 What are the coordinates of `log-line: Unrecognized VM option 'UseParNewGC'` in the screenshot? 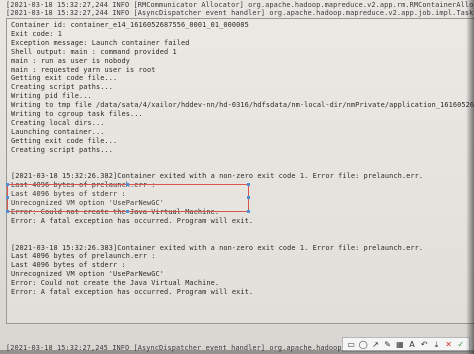 It's located at (87, 274).